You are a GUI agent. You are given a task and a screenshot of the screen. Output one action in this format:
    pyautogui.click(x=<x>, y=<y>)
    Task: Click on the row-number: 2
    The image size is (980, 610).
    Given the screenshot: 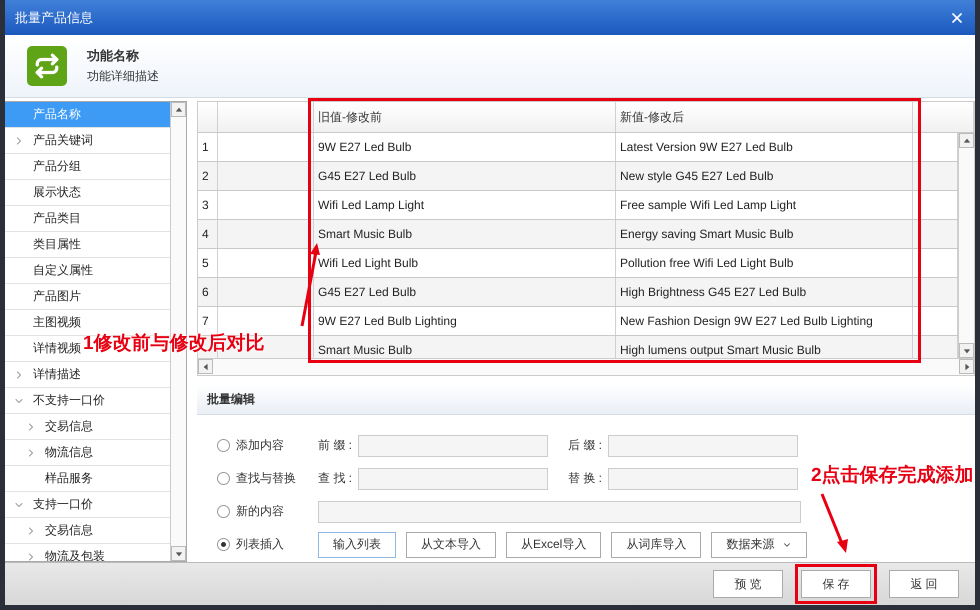 What is the action you would take?
    pyautogui.click(x=208, y=176)
    